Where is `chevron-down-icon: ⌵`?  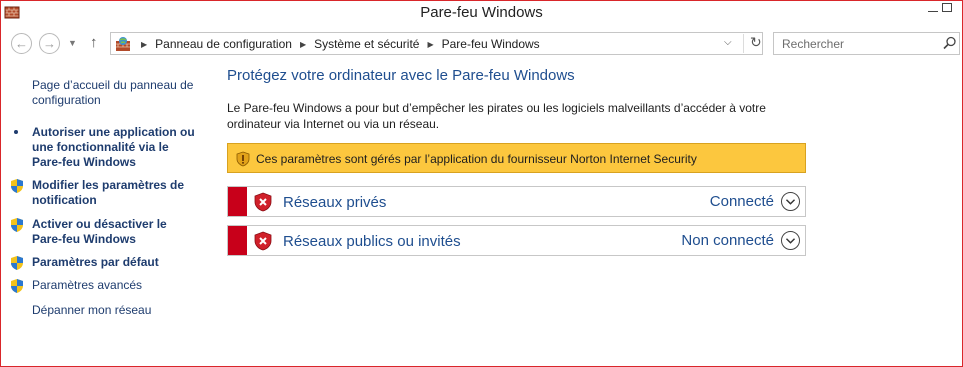 chevron-down-icon: ⌵ is located at coordinates (728, 42).